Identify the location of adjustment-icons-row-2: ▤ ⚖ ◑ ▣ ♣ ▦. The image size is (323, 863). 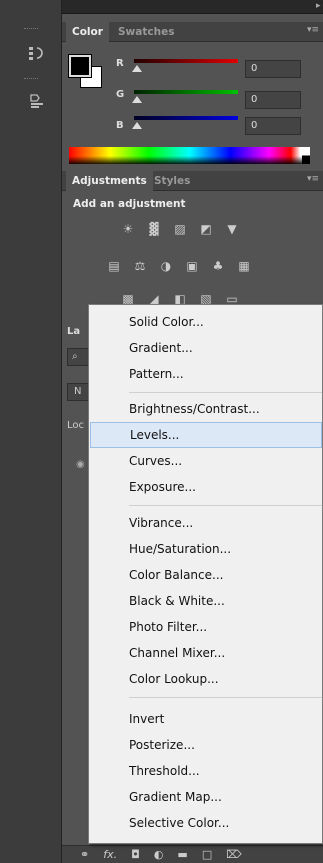
(179, 266).